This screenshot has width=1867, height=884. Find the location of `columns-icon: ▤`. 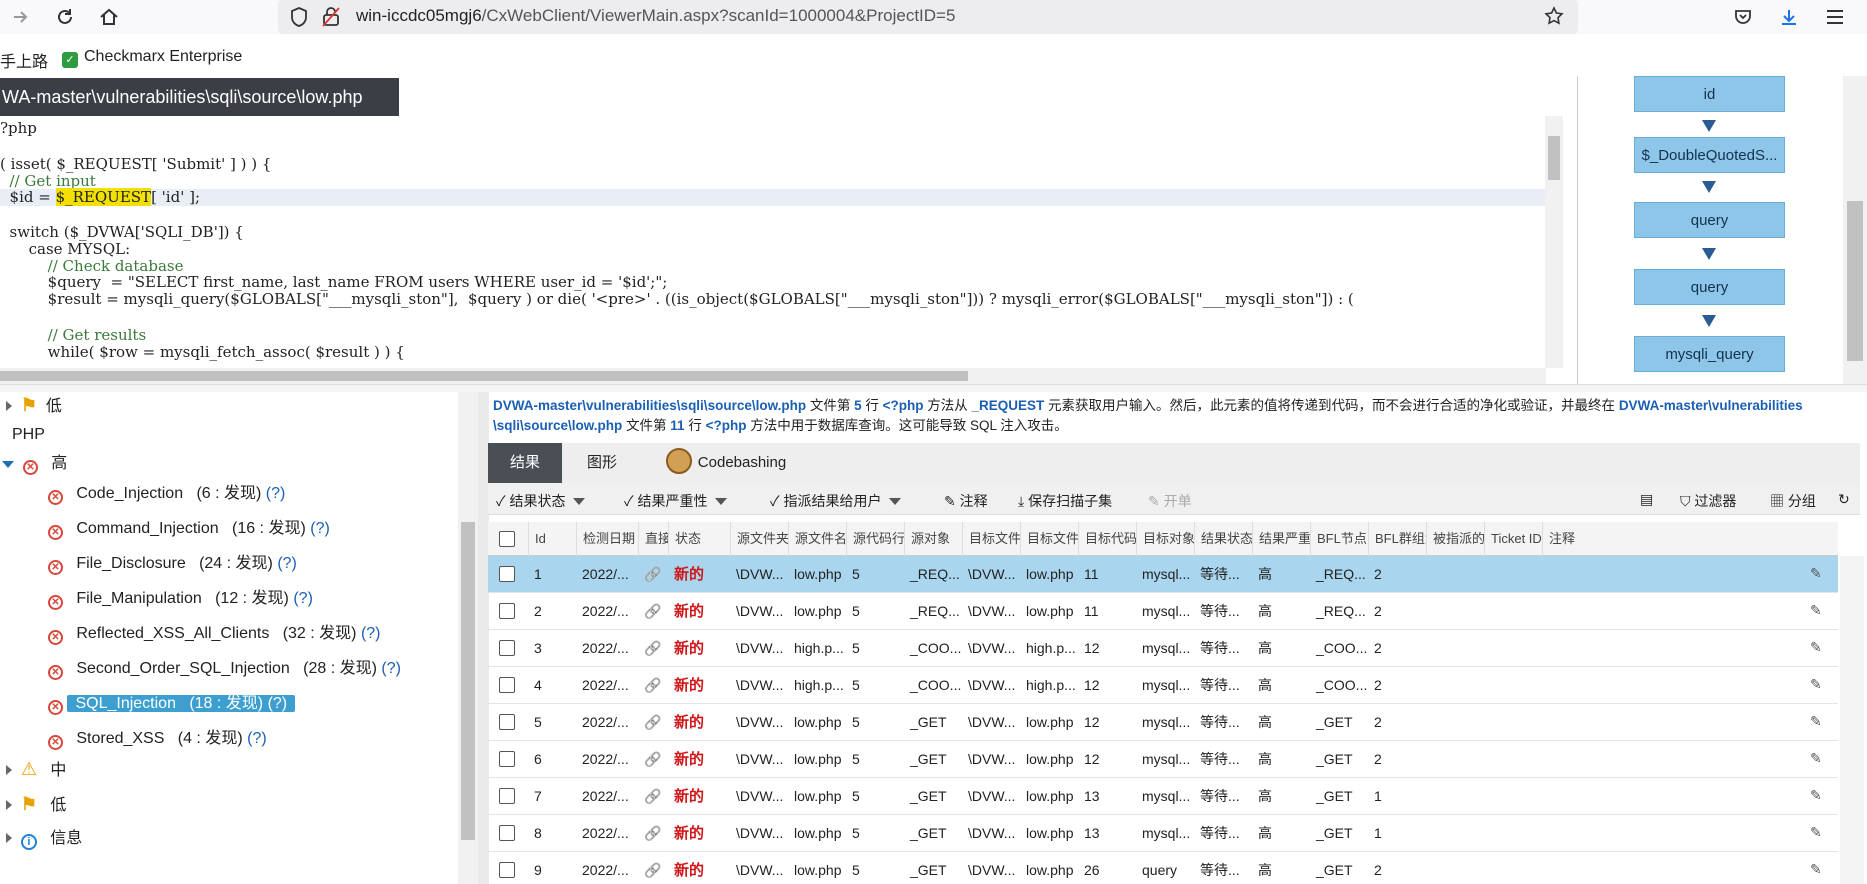

columns-icon: ▤ is located at coordinates (1646, 499).